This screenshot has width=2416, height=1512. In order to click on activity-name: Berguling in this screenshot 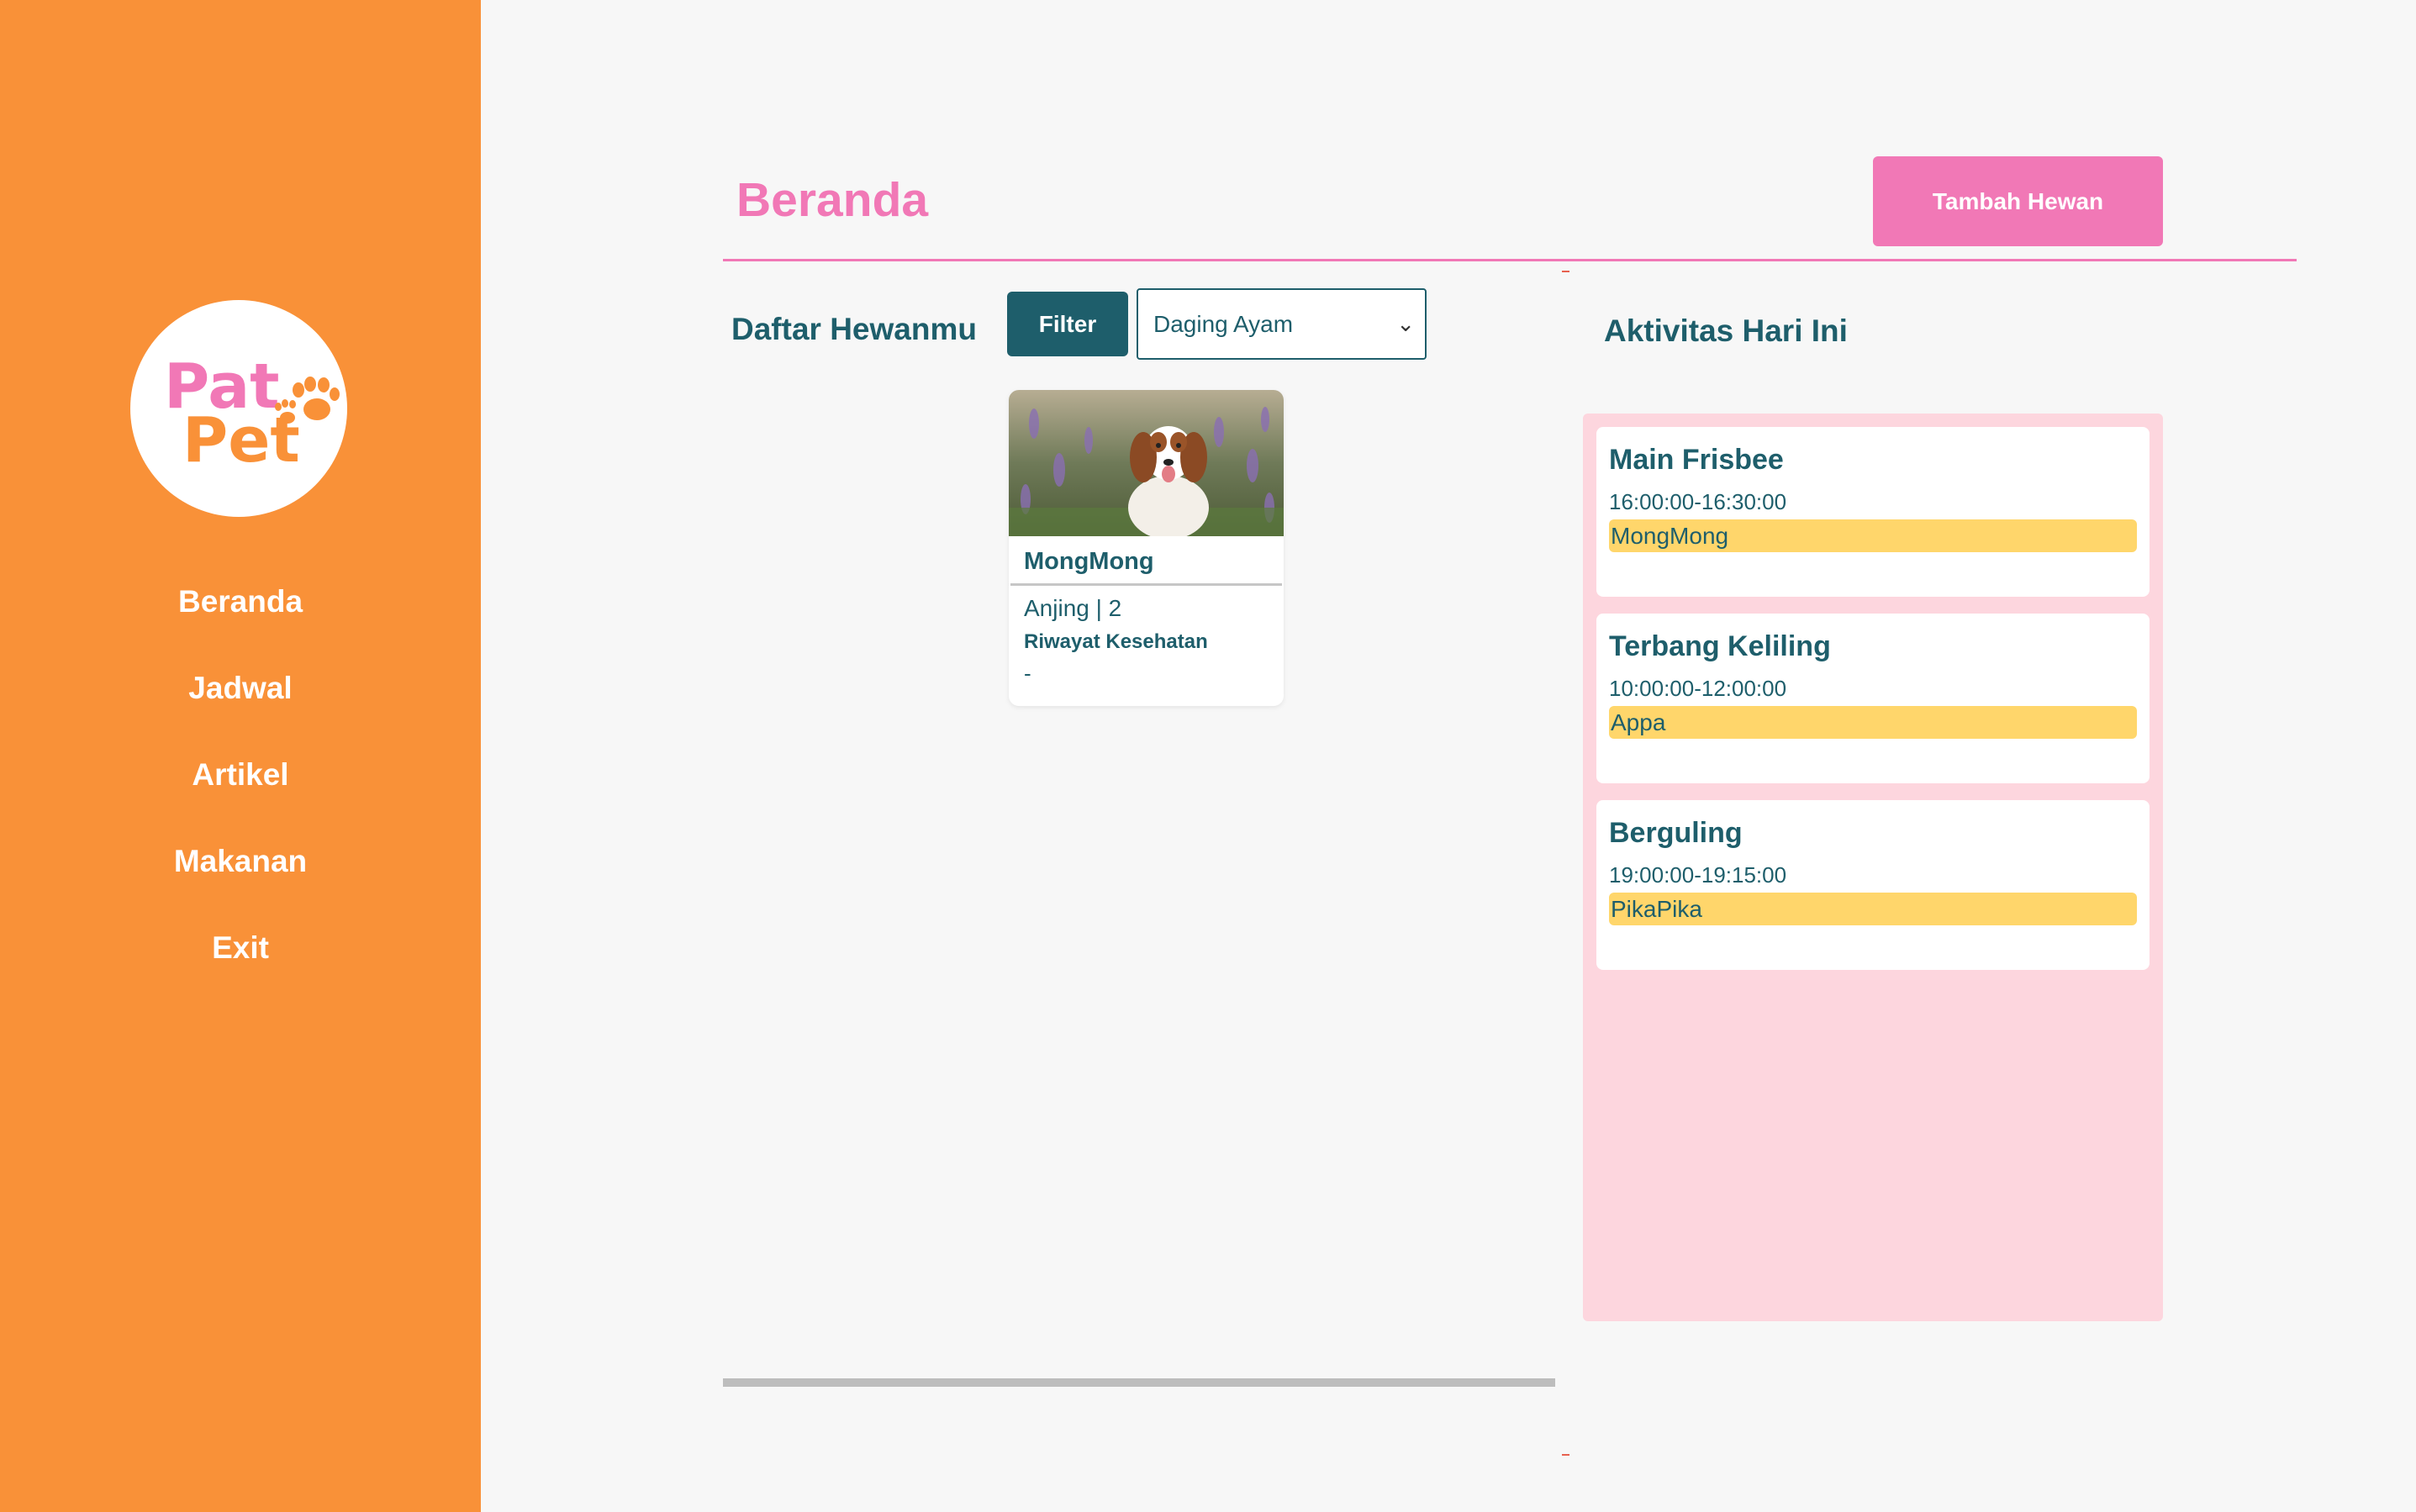, I will do `click(1676, 833)`.